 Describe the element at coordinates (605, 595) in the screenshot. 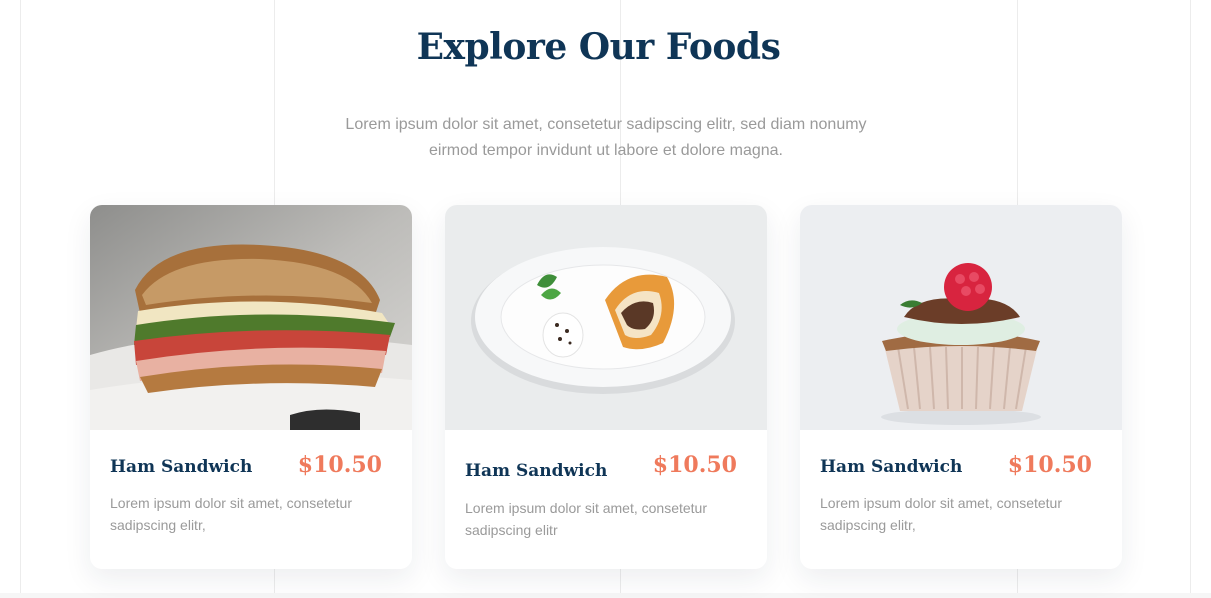

I see `section-bottom-edge` at that location.